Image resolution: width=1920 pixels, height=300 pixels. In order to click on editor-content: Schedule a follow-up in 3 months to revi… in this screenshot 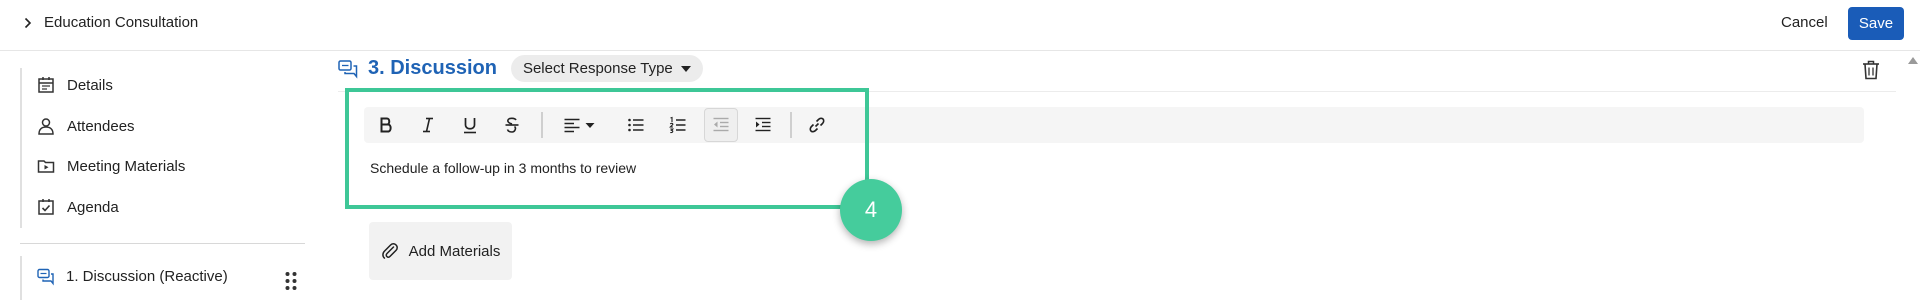, I will do `click(503, 168)`.